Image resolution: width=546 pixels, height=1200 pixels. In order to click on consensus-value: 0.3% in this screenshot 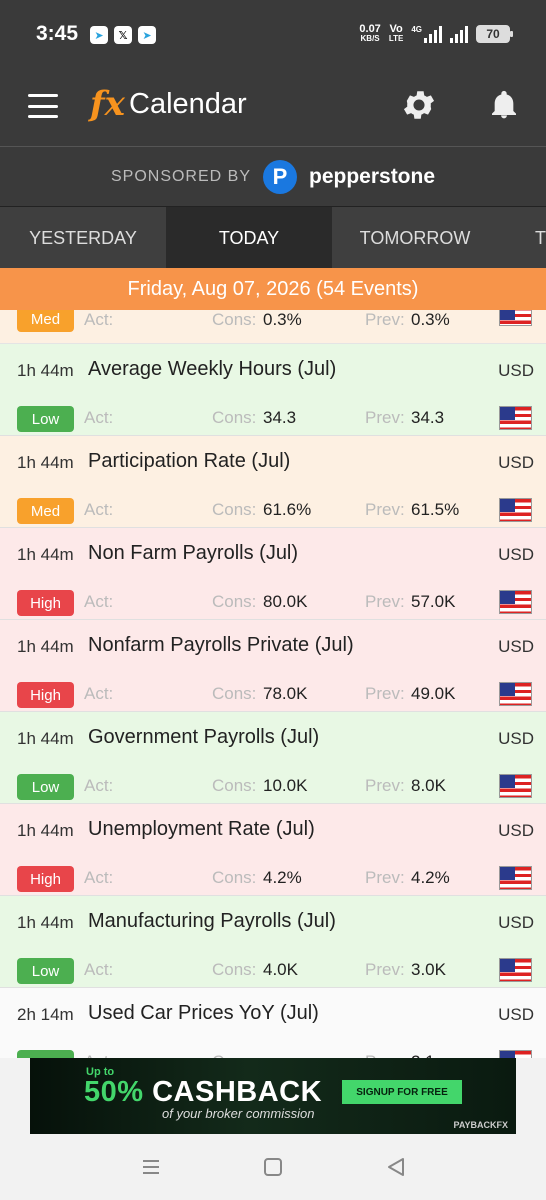, I will do `click(282, 319)`.